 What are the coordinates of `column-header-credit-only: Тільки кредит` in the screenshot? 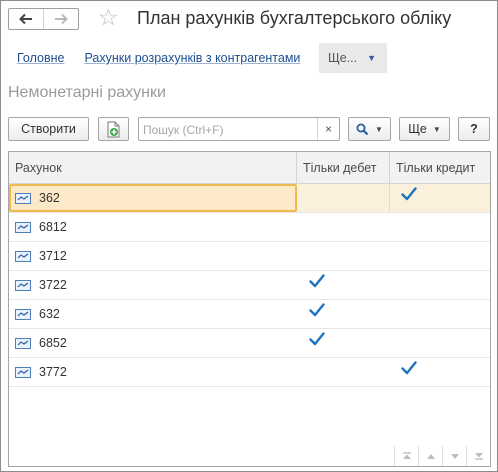 It's located at (440, 167).